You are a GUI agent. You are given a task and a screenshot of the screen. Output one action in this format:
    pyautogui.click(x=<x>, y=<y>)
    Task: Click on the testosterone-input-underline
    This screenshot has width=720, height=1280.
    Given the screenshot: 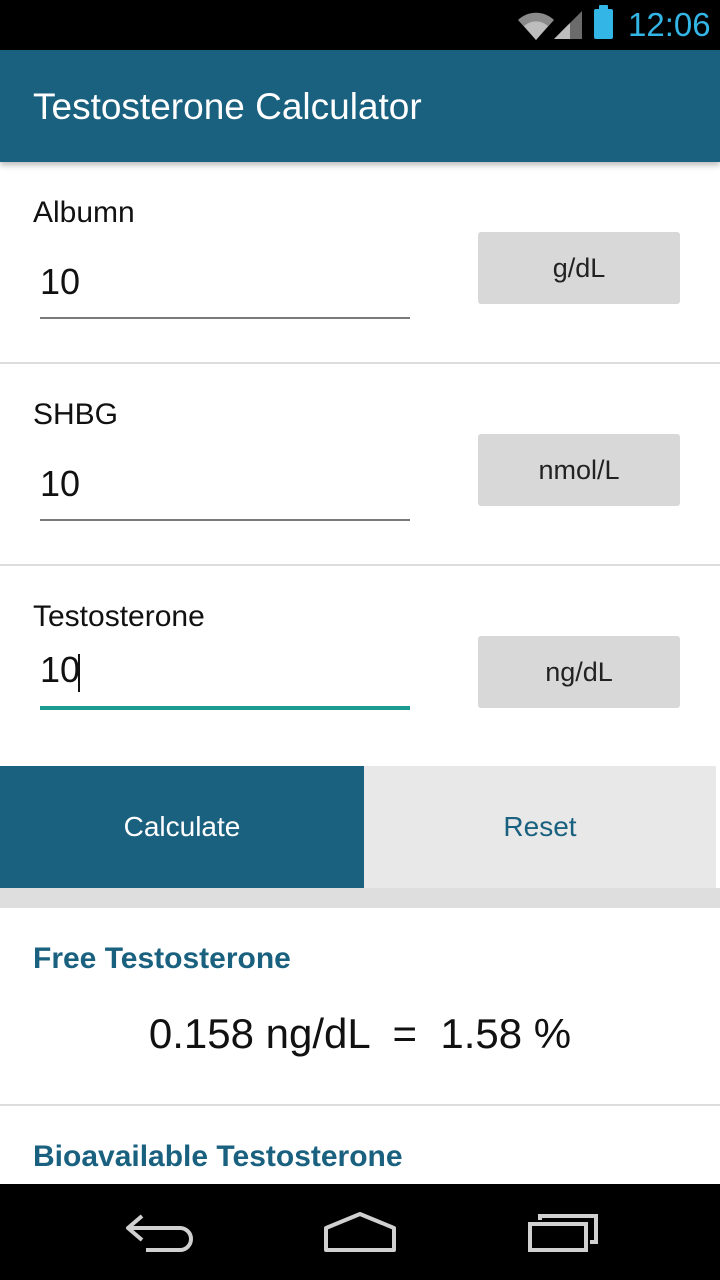 What is the action you would take?
    pyautogui.click(x=225, y=708)
    